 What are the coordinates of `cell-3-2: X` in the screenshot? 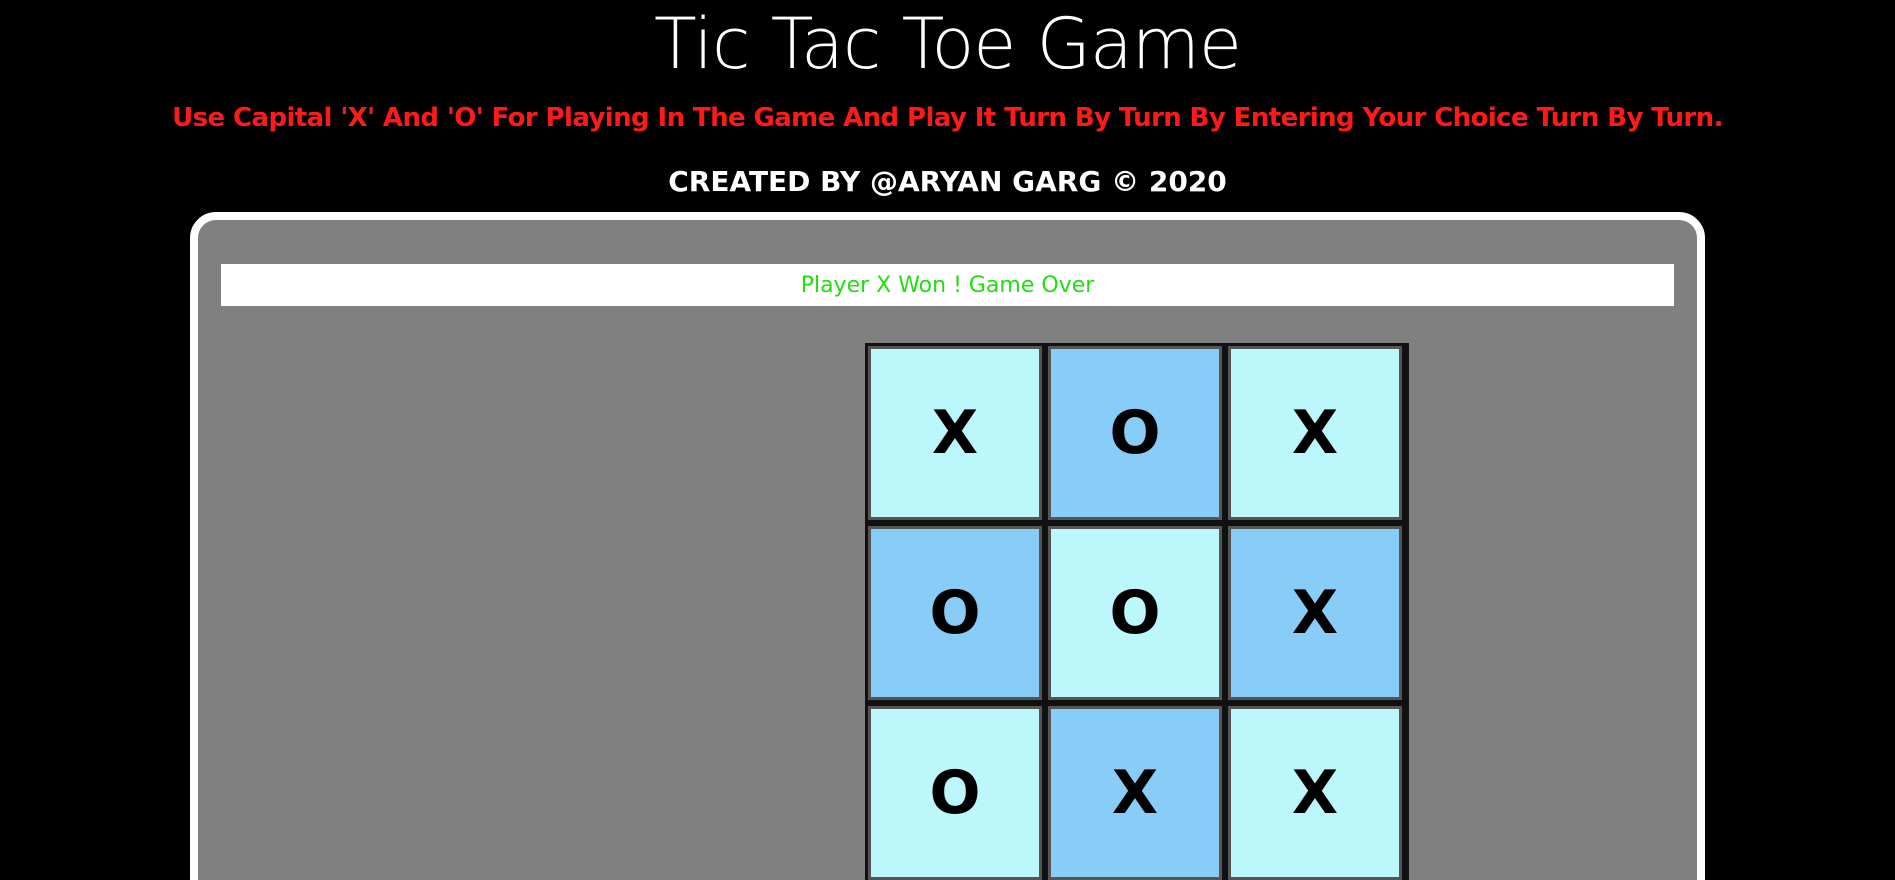 It's located at (1135, 793).